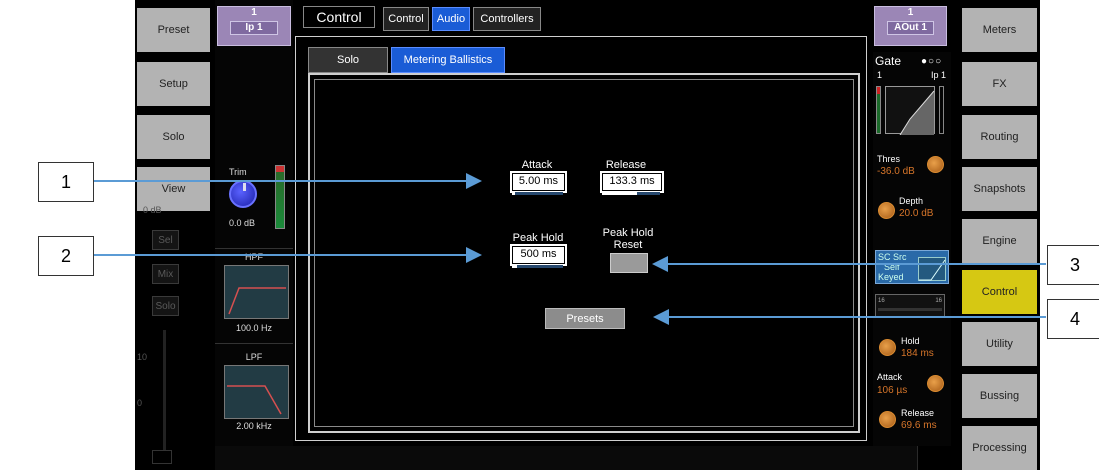  Describe the element at coordinates (66, 256) in the screenshot. I see `callout-2: 2` at that location.